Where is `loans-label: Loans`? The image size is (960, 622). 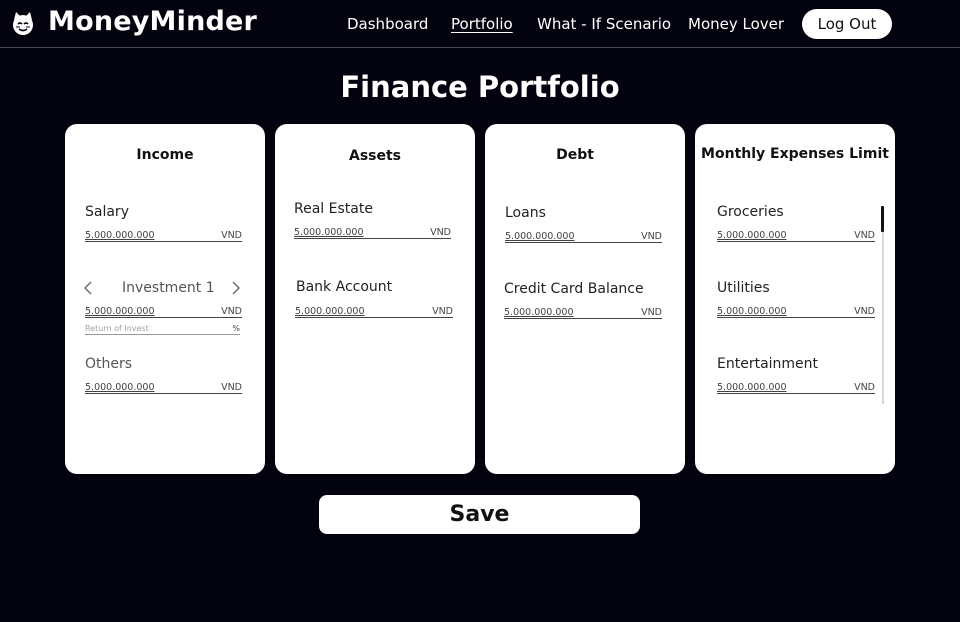 loans-label: Loans is located at coordinates (525, 213).